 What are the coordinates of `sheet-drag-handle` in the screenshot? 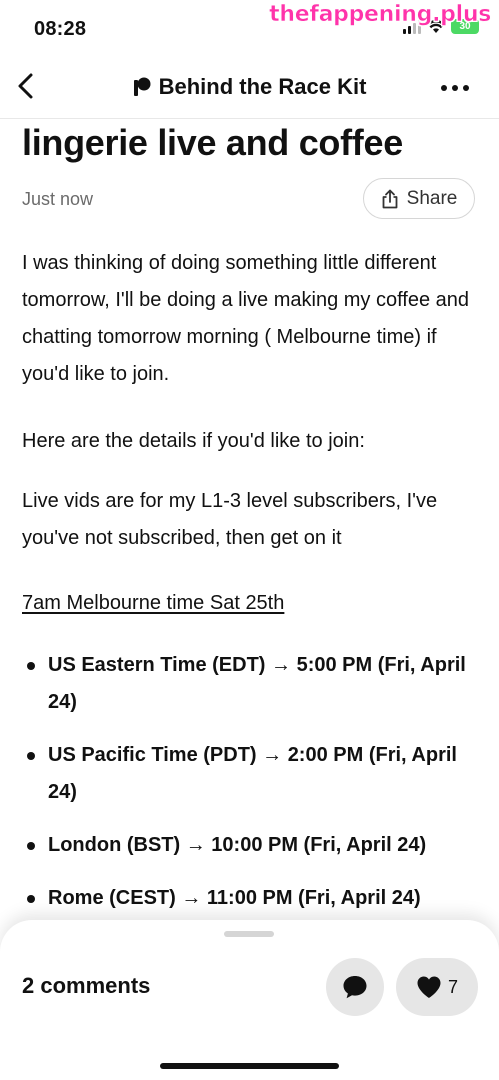 It's located at (249, 934).